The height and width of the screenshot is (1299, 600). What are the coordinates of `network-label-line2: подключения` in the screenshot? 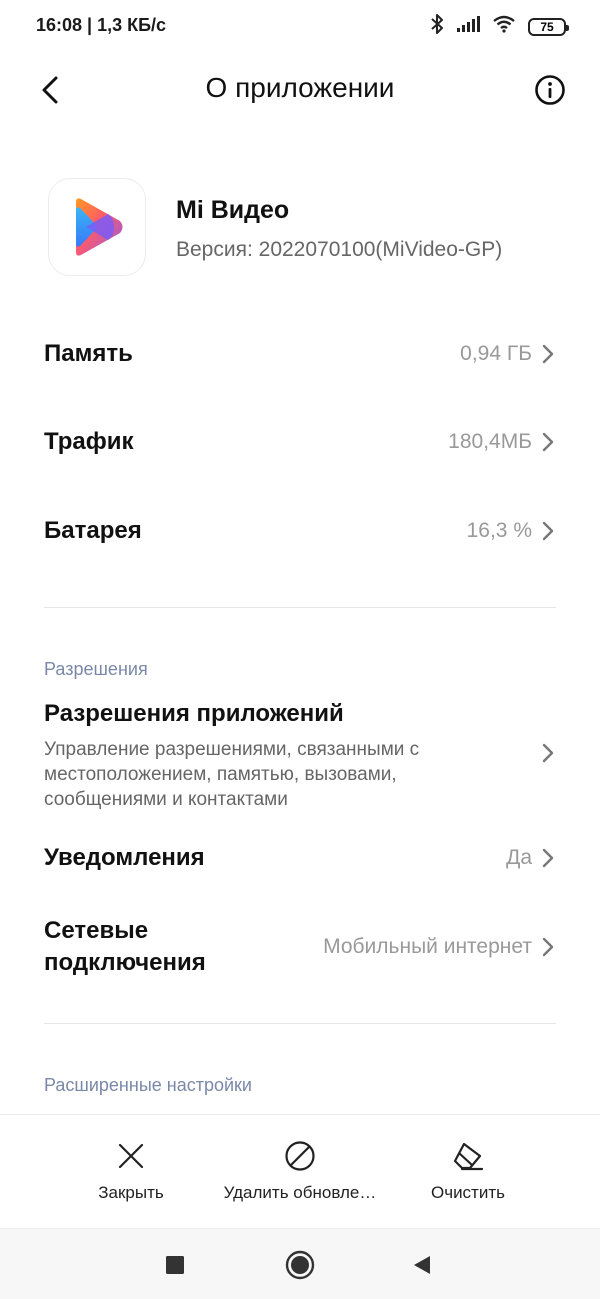 It's located at (125, 962).